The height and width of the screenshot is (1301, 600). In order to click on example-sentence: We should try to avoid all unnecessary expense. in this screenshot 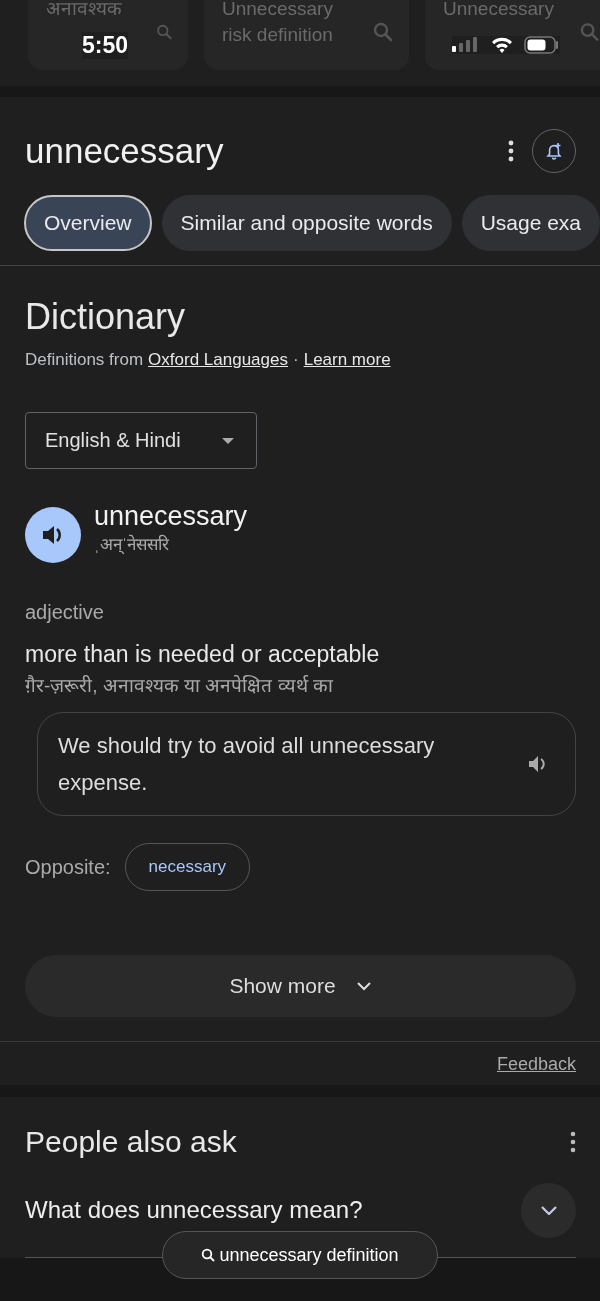, I will do `click(247, 764)`.